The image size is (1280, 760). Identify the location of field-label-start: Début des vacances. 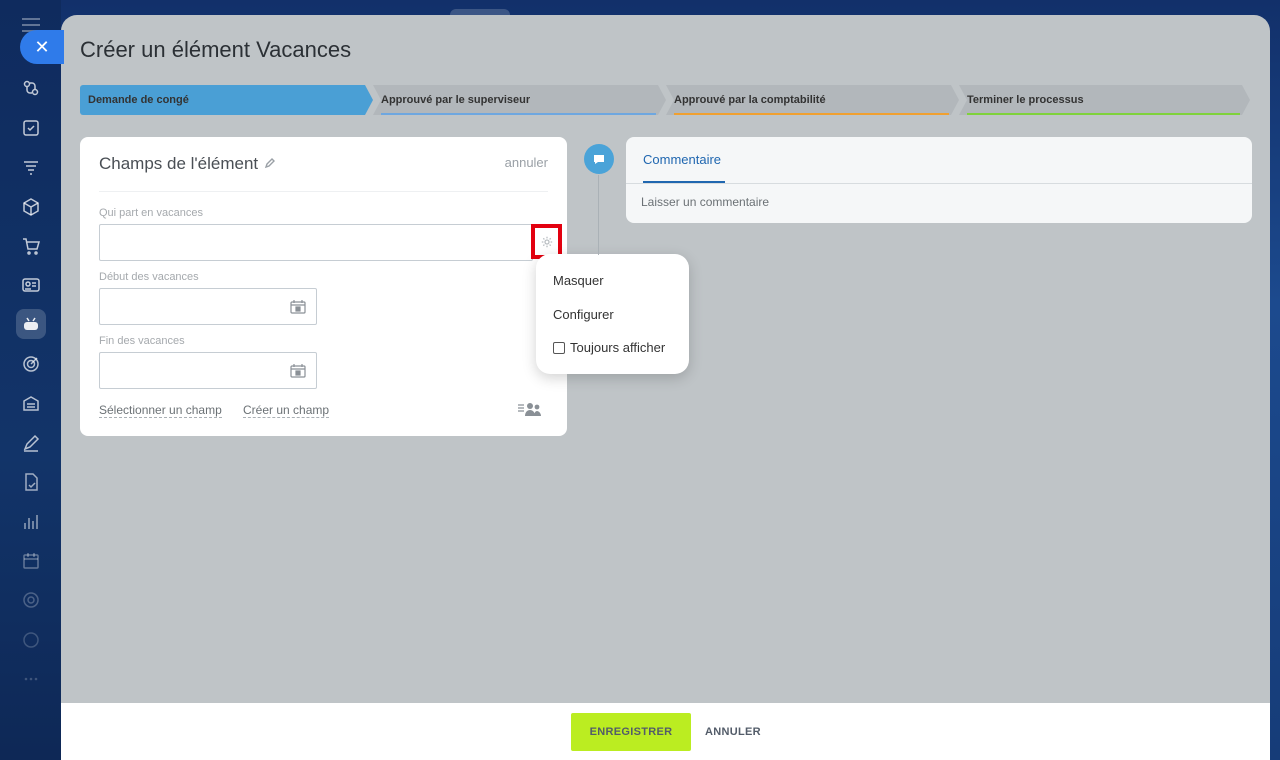
(149, 277).